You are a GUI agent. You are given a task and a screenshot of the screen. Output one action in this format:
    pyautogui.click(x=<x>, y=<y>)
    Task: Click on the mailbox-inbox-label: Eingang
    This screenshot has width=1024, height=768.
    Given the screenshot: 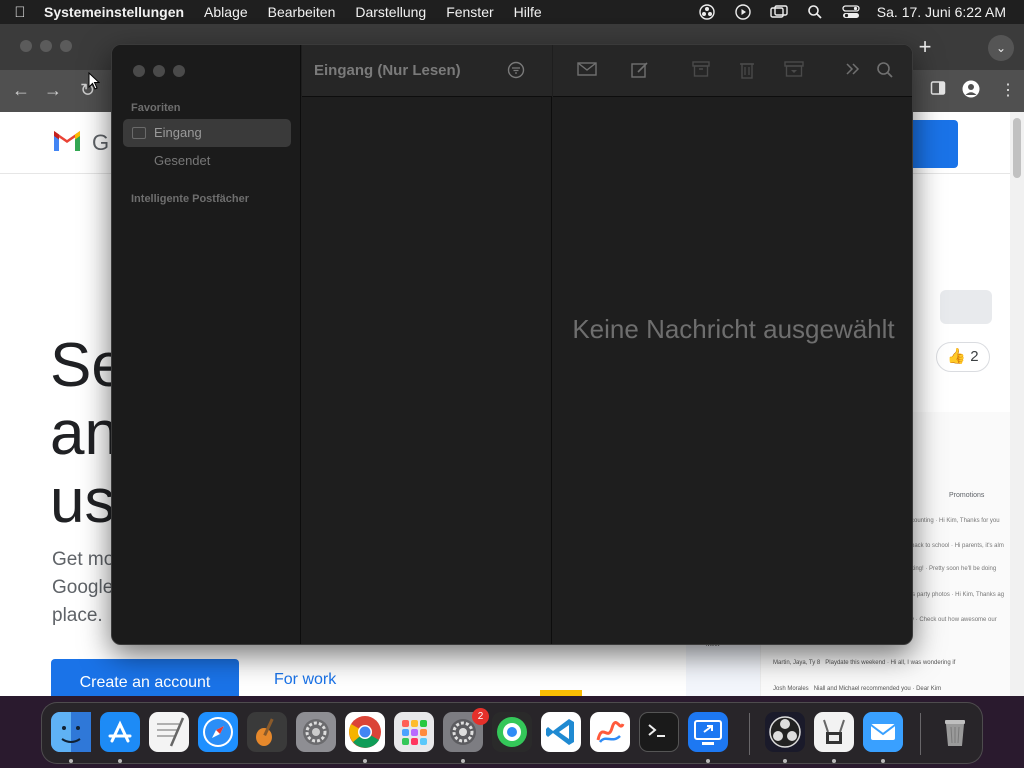 What is the action you would take?
    pyautogui.click(x=178, y=132)
    